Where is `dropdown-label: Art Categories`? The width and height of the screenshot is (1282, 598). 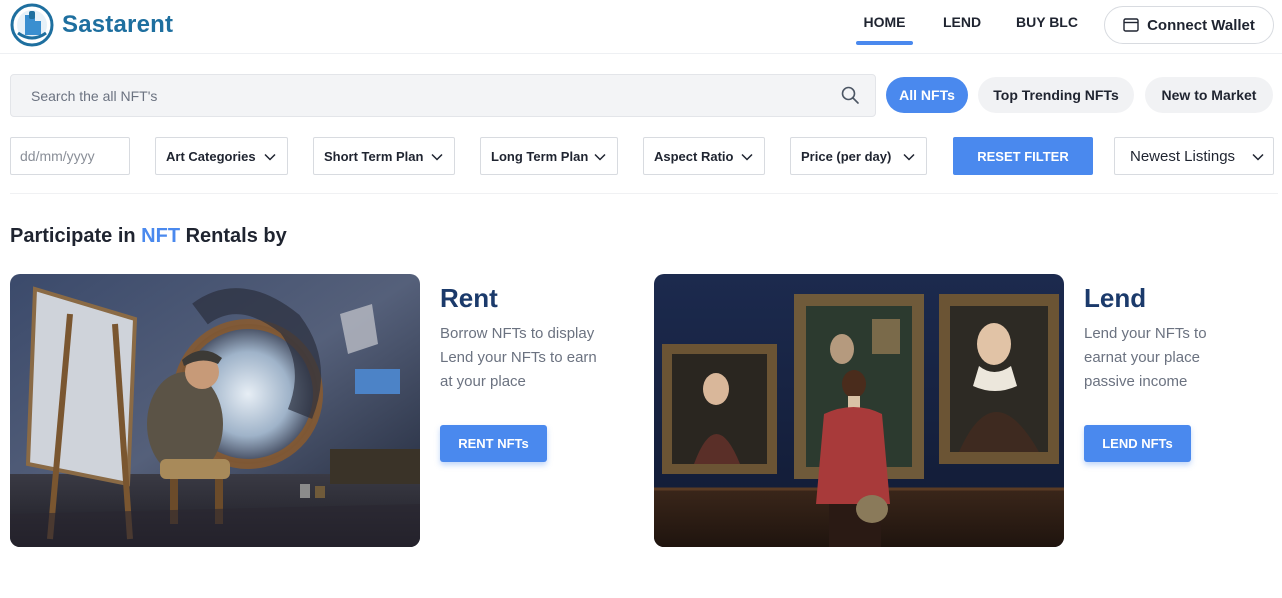 dropdown-label: Art Categories is located at coordinates (211, 156).